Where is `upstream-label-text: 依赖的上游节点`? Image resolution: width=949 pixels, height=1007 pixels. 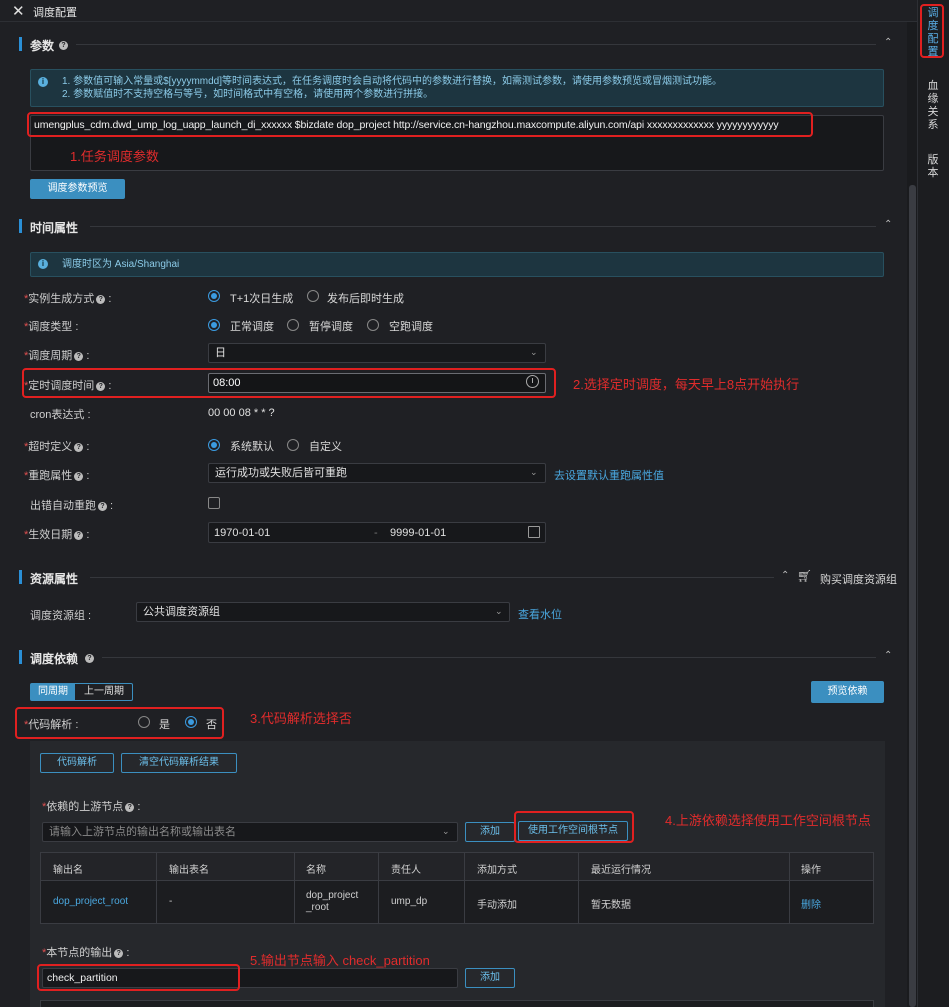 upstream-label-text: 依赖的上游节点 is located at coordinates (85, 807).